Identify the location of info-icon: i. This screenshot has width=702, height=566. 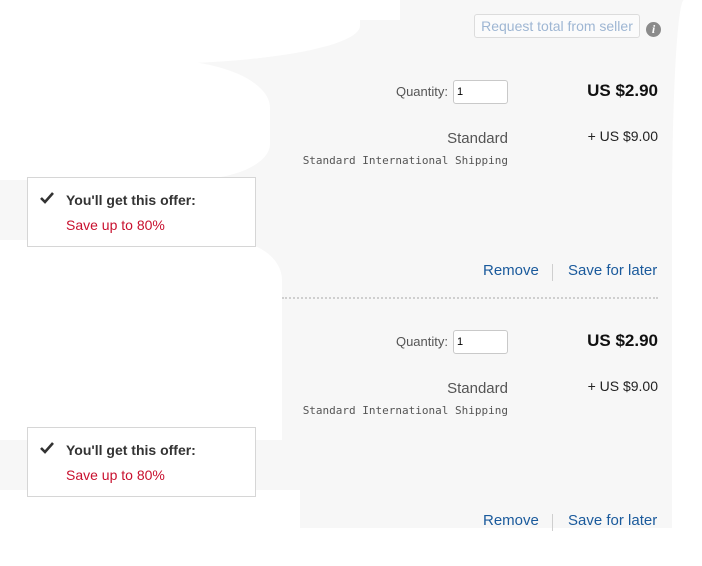
(653, 29).